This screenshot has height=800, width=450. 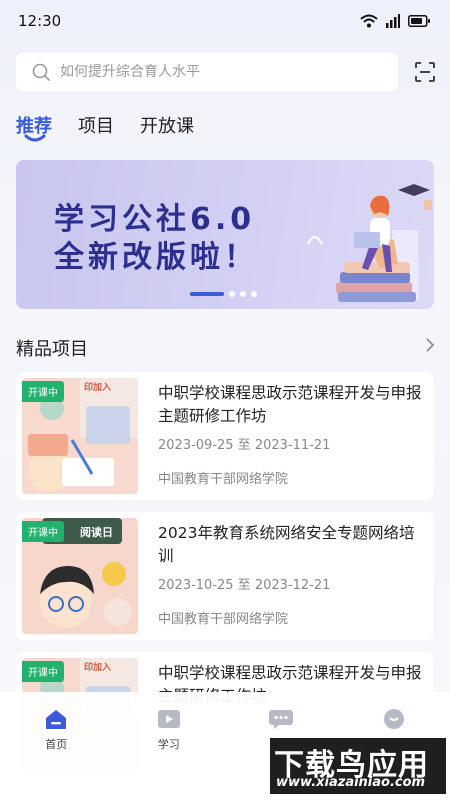 I want to click on scan-icon, so click(x=425, y=72).